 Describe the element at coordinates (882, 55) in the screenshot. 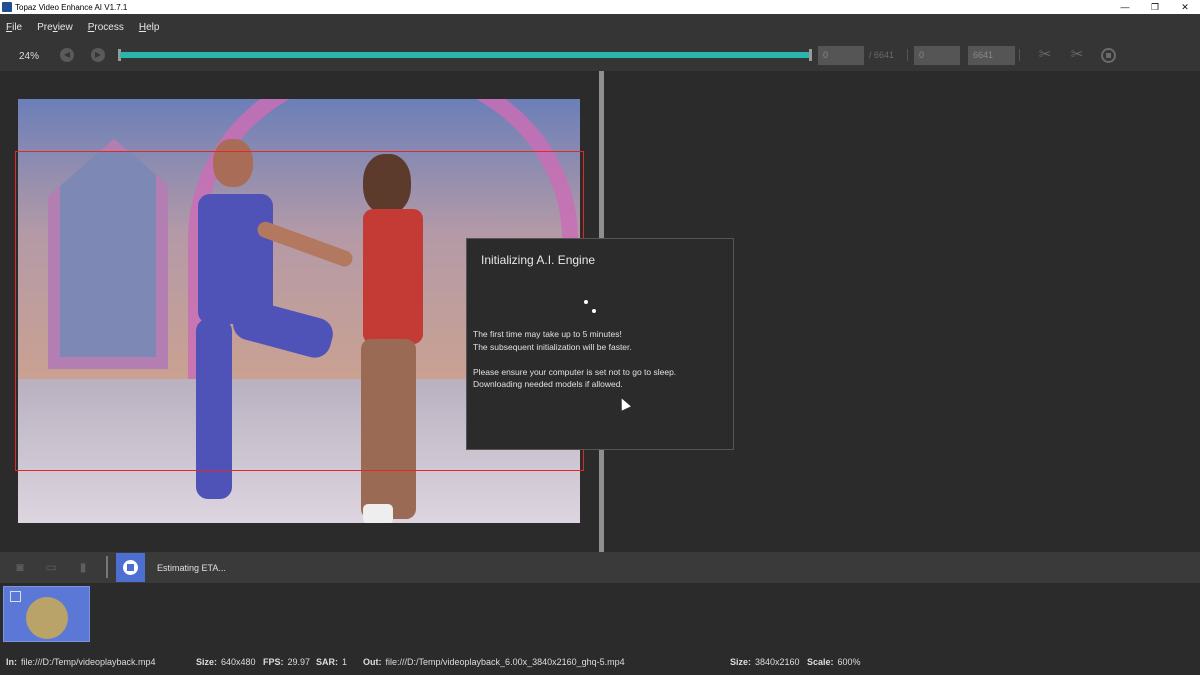

I see `total-frames-label: / 6641` at that location.